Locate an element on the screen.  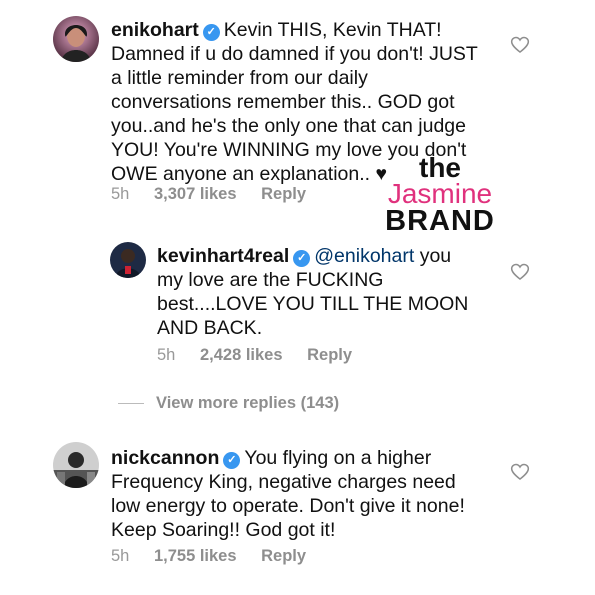
comment-meta: 5h 3,307 likes Reply is located at coordinates (218, 194).